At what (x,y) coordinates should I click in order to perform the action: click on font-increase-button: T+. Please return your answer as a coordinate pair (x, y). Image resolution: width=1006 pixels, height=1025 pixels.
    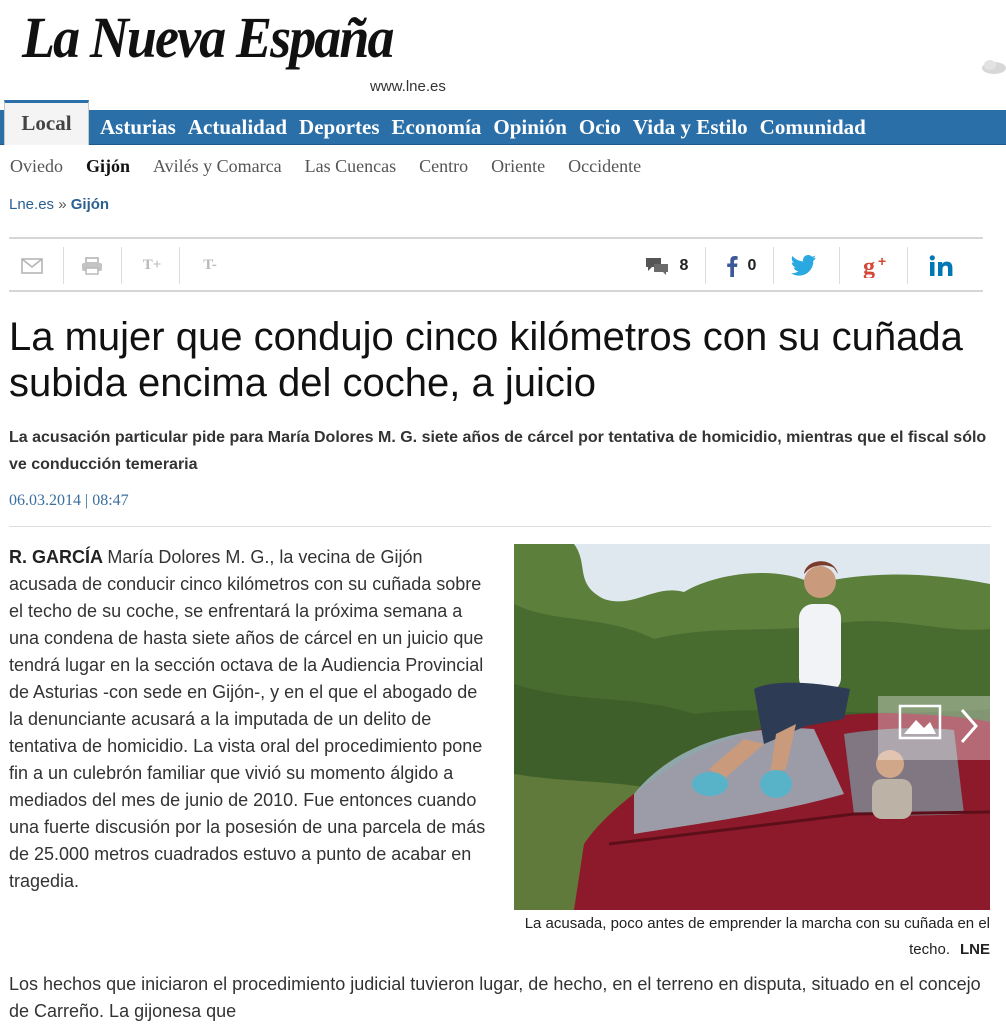
    Looking at the image, I should click on (152, 265).